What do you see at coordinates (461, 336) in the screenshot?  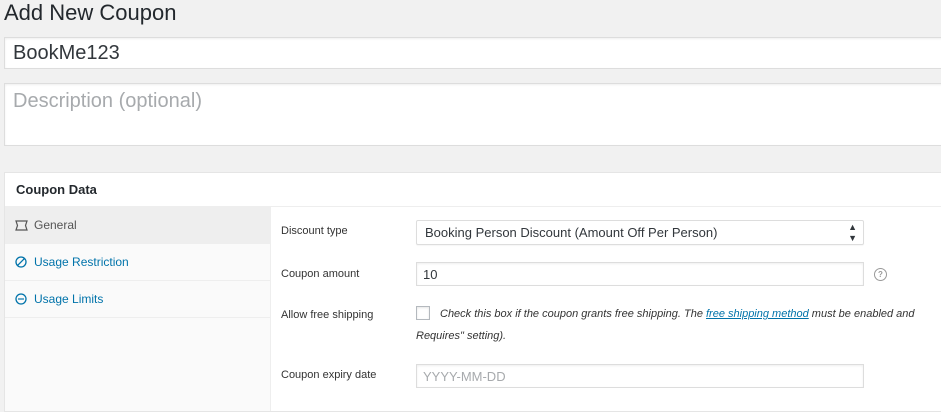 I see `free-shipping-text-line2: Requires" setting).` at bounding box center [461, 336].